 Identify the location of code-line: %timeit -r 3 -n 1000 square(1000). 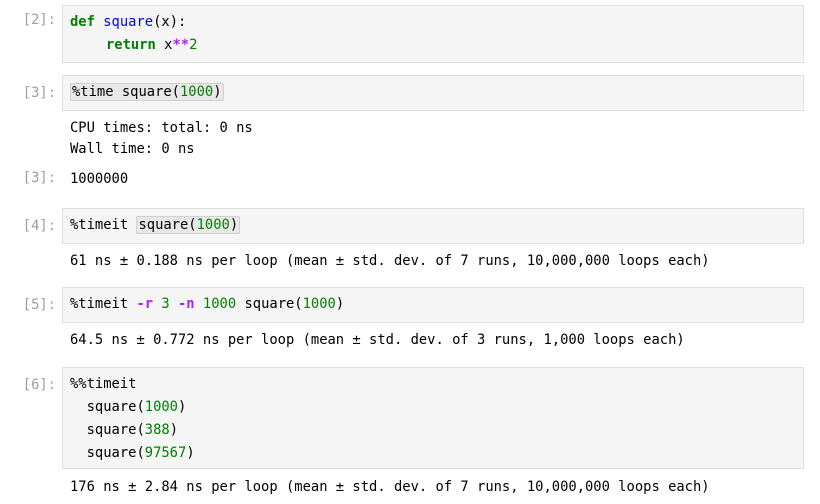
(207, 304).